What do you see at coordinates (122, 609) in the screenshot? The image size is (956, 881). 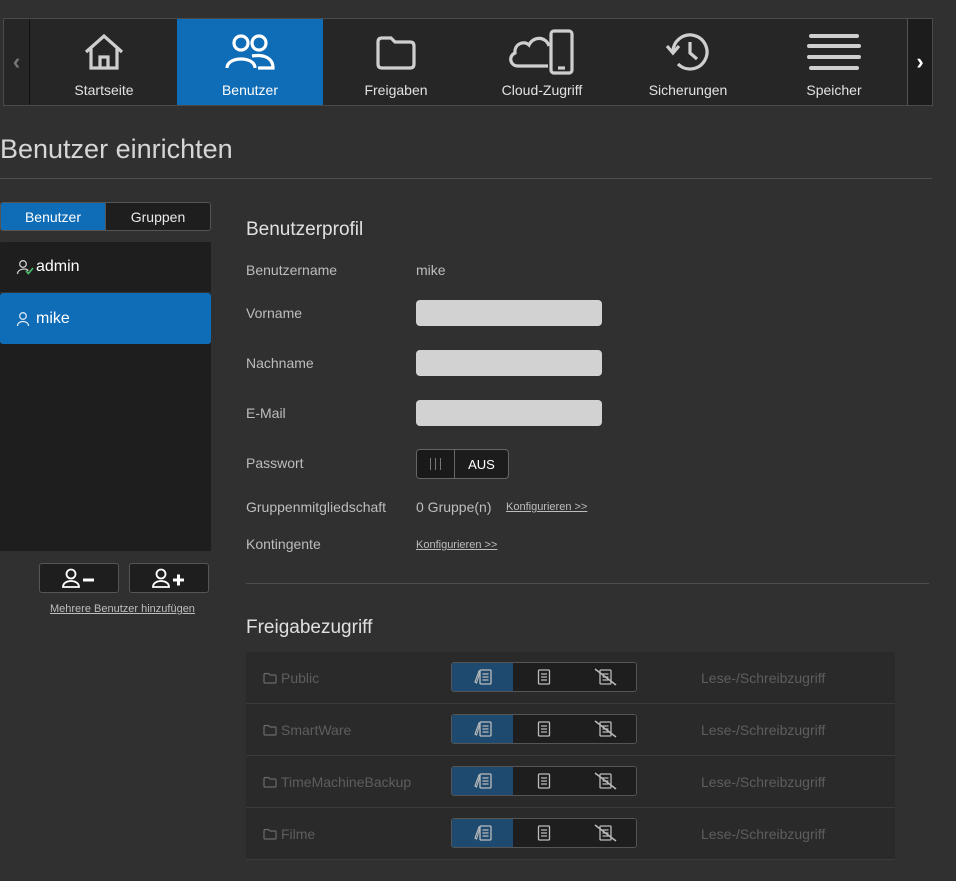 I see `add-multiple-users-link: Mehrere Benutzer hinzufügen` at bounding box center [122, 609].